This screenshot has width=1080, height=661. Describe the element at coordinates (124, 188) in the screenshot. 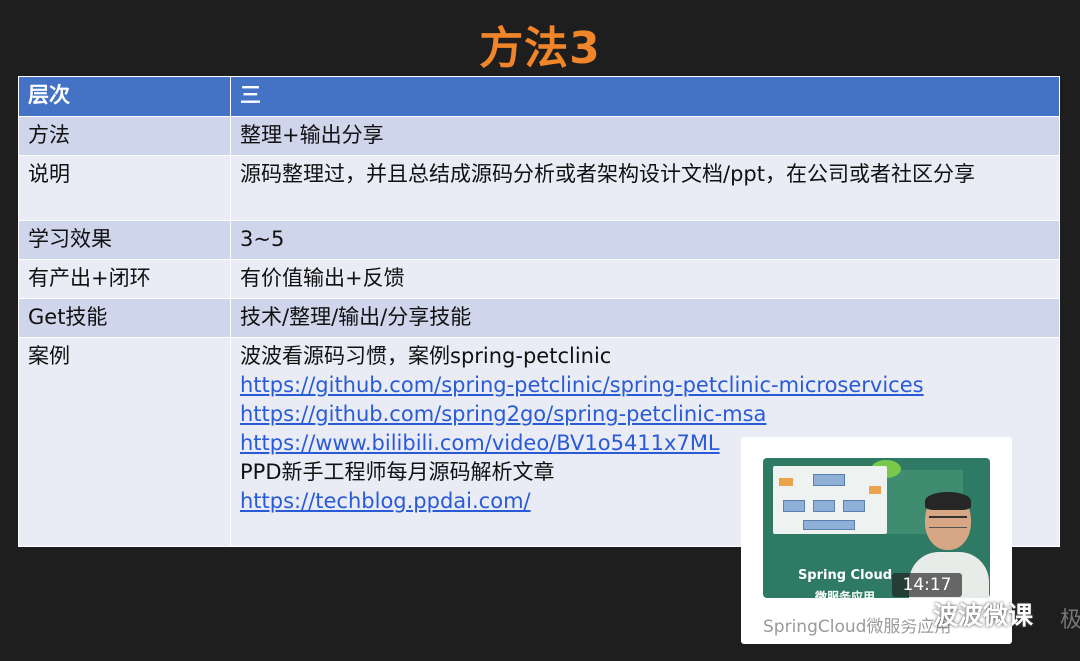

I see `row-label: 说明` at that location.